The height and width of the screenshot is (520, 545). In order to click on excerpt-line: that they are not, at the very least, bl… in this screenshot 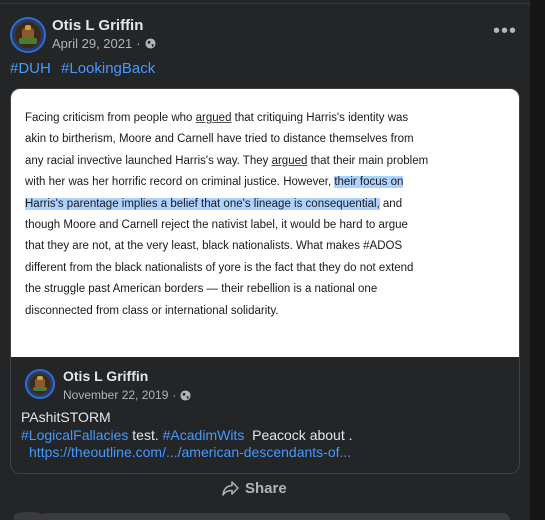, I will do `click(213, 246)`.